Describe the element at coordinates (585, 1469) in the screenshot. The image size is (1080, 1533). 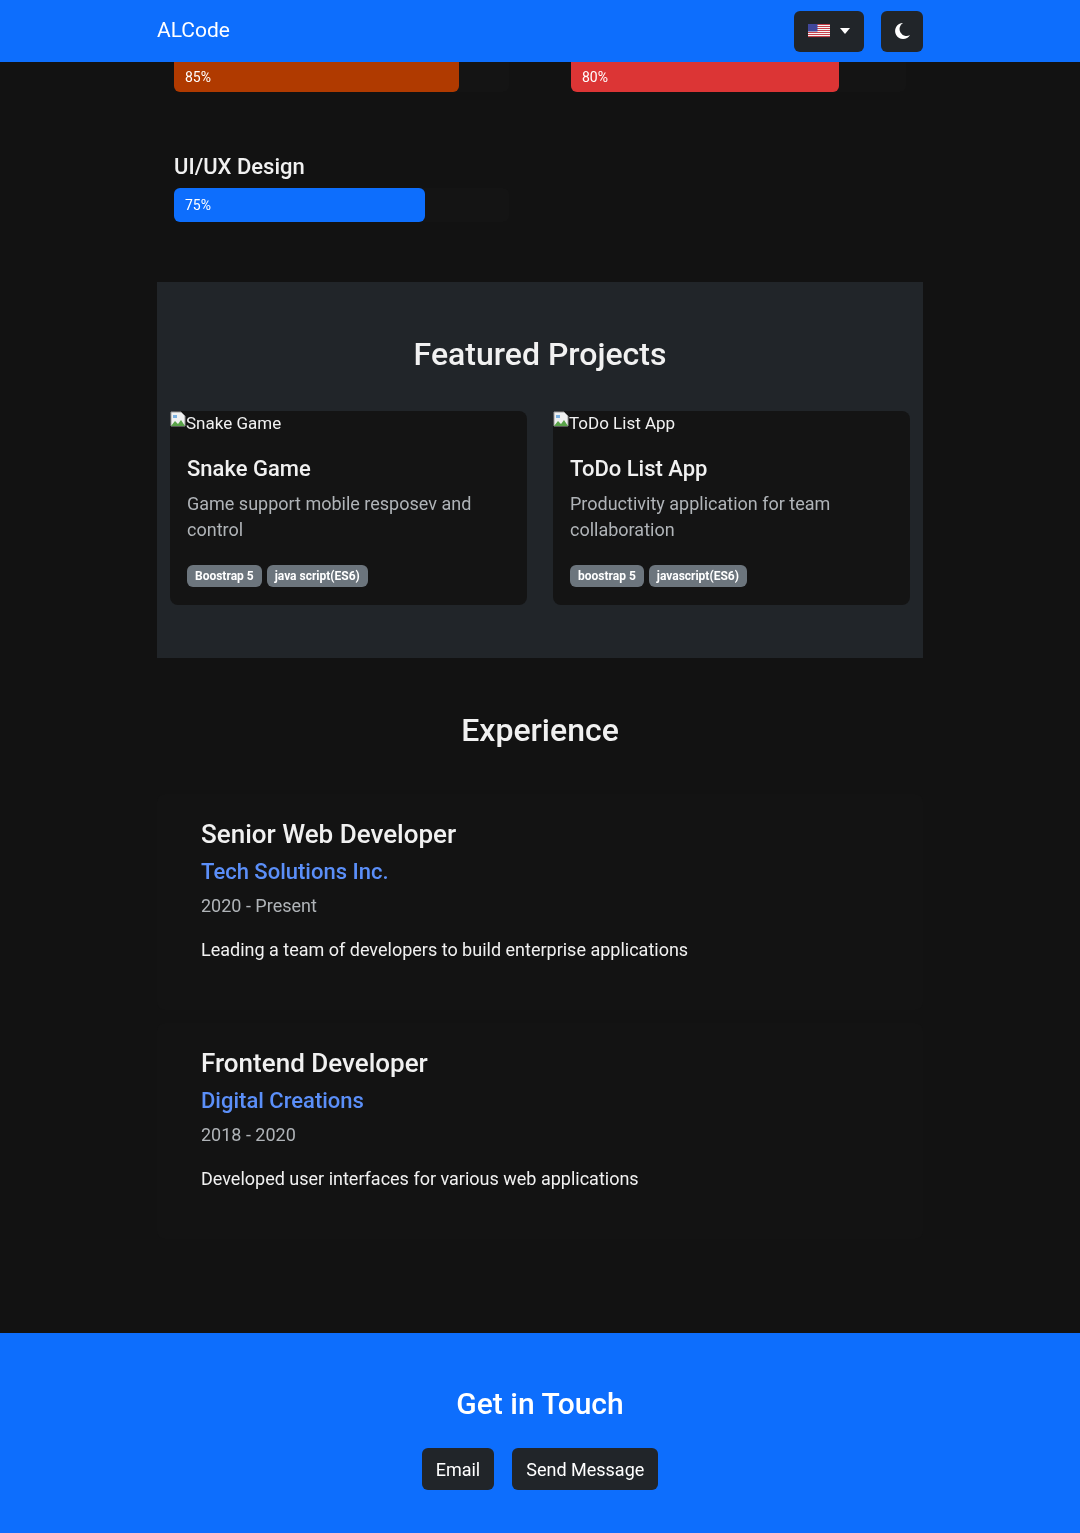
I see `contact-button: Send Message` at that location.